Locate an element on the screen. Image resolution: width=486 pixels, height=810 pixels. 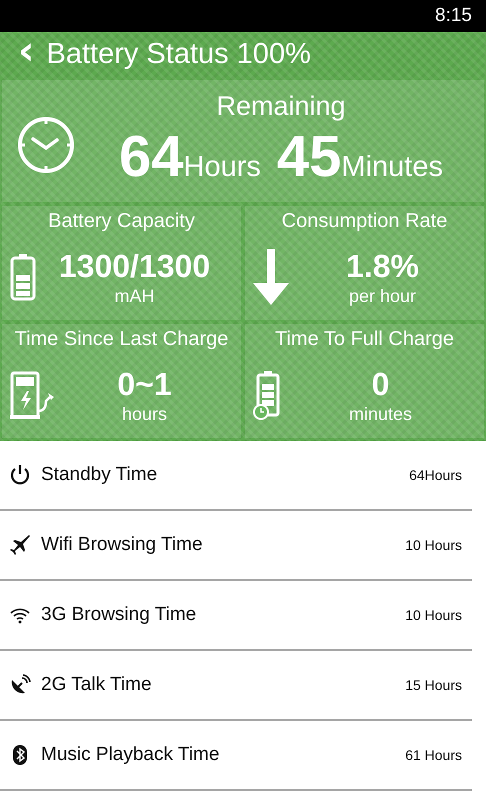
minutes-value: 45 is located at coordinates (309, 156).